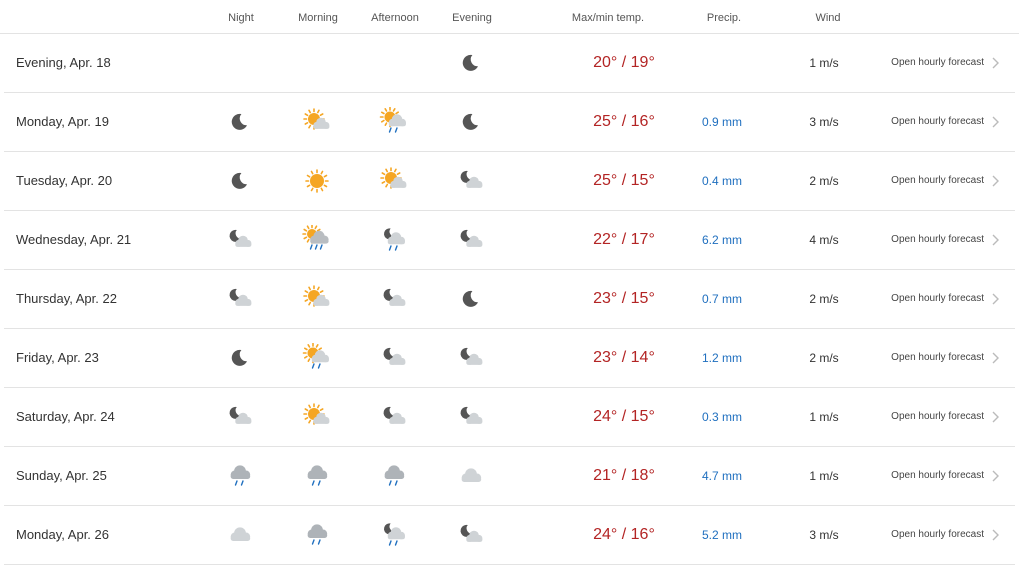 The image size is (1019, 565). I want to click on header-night: Night, so click(241, 18).